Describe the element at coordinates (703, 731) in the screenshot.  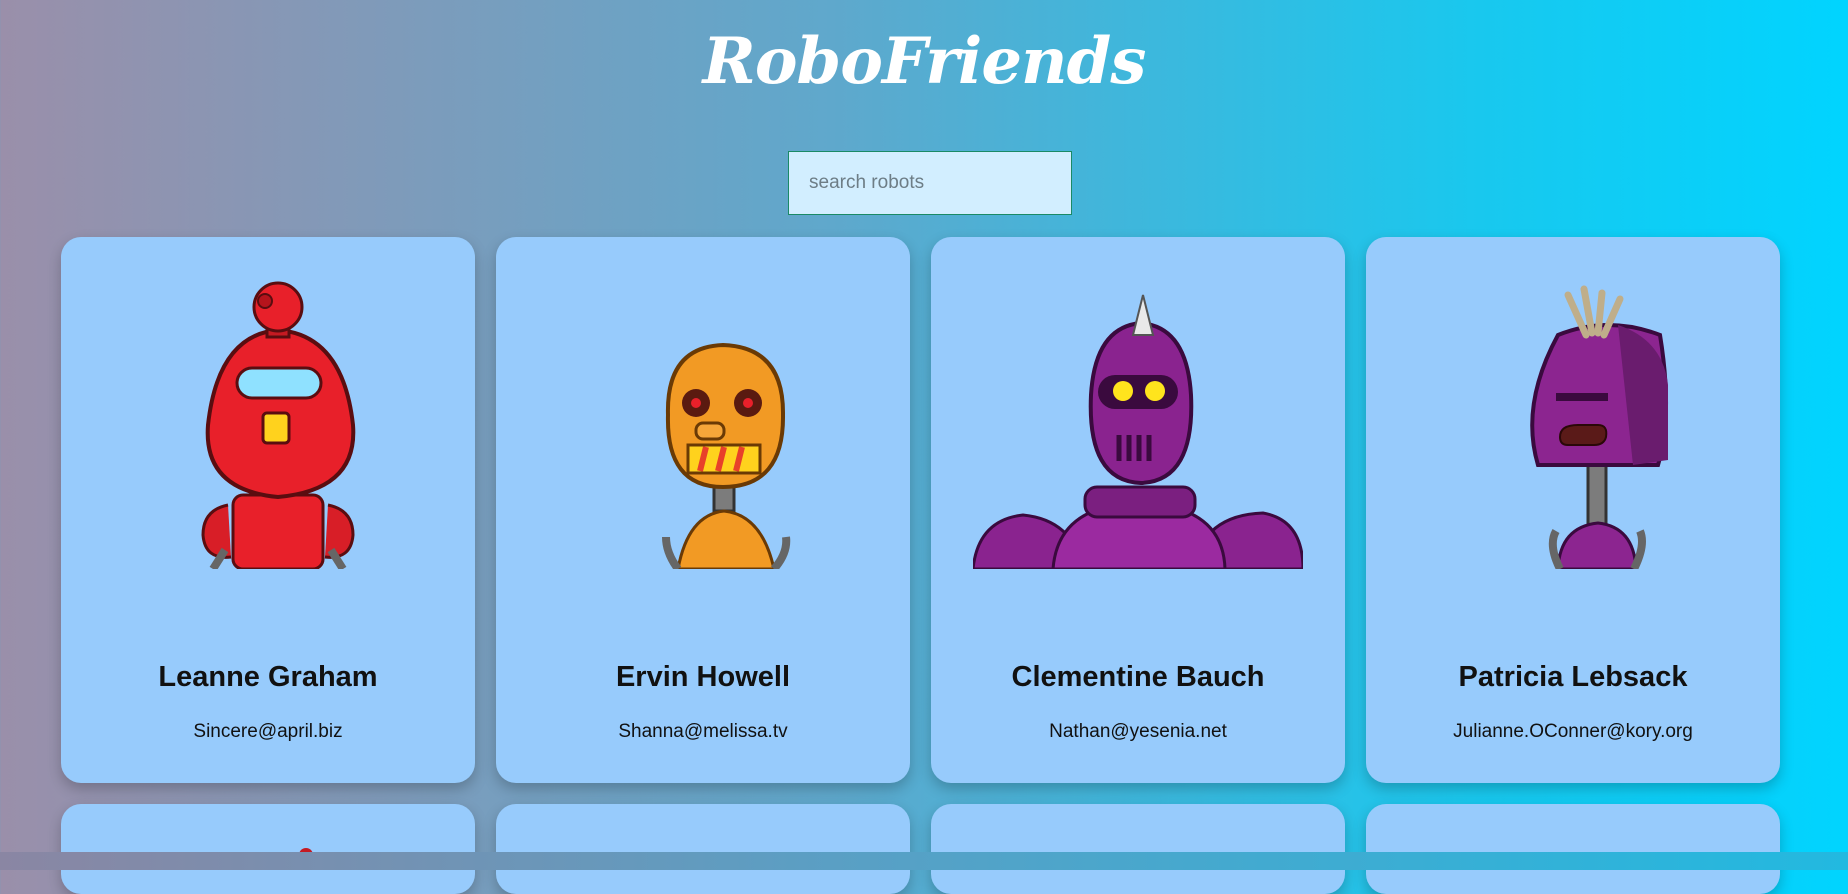
I see `robot-email: Shanna@melissa.tv` at that location.